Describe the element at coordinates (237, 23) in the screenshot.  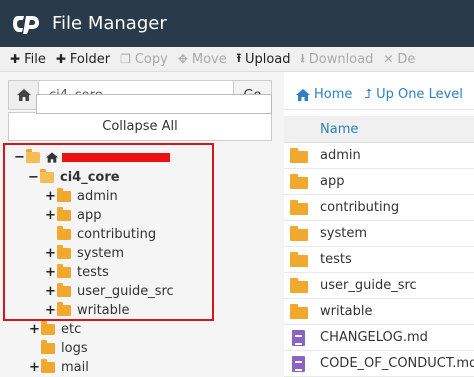
I see `app-header: File Manager` at that location.